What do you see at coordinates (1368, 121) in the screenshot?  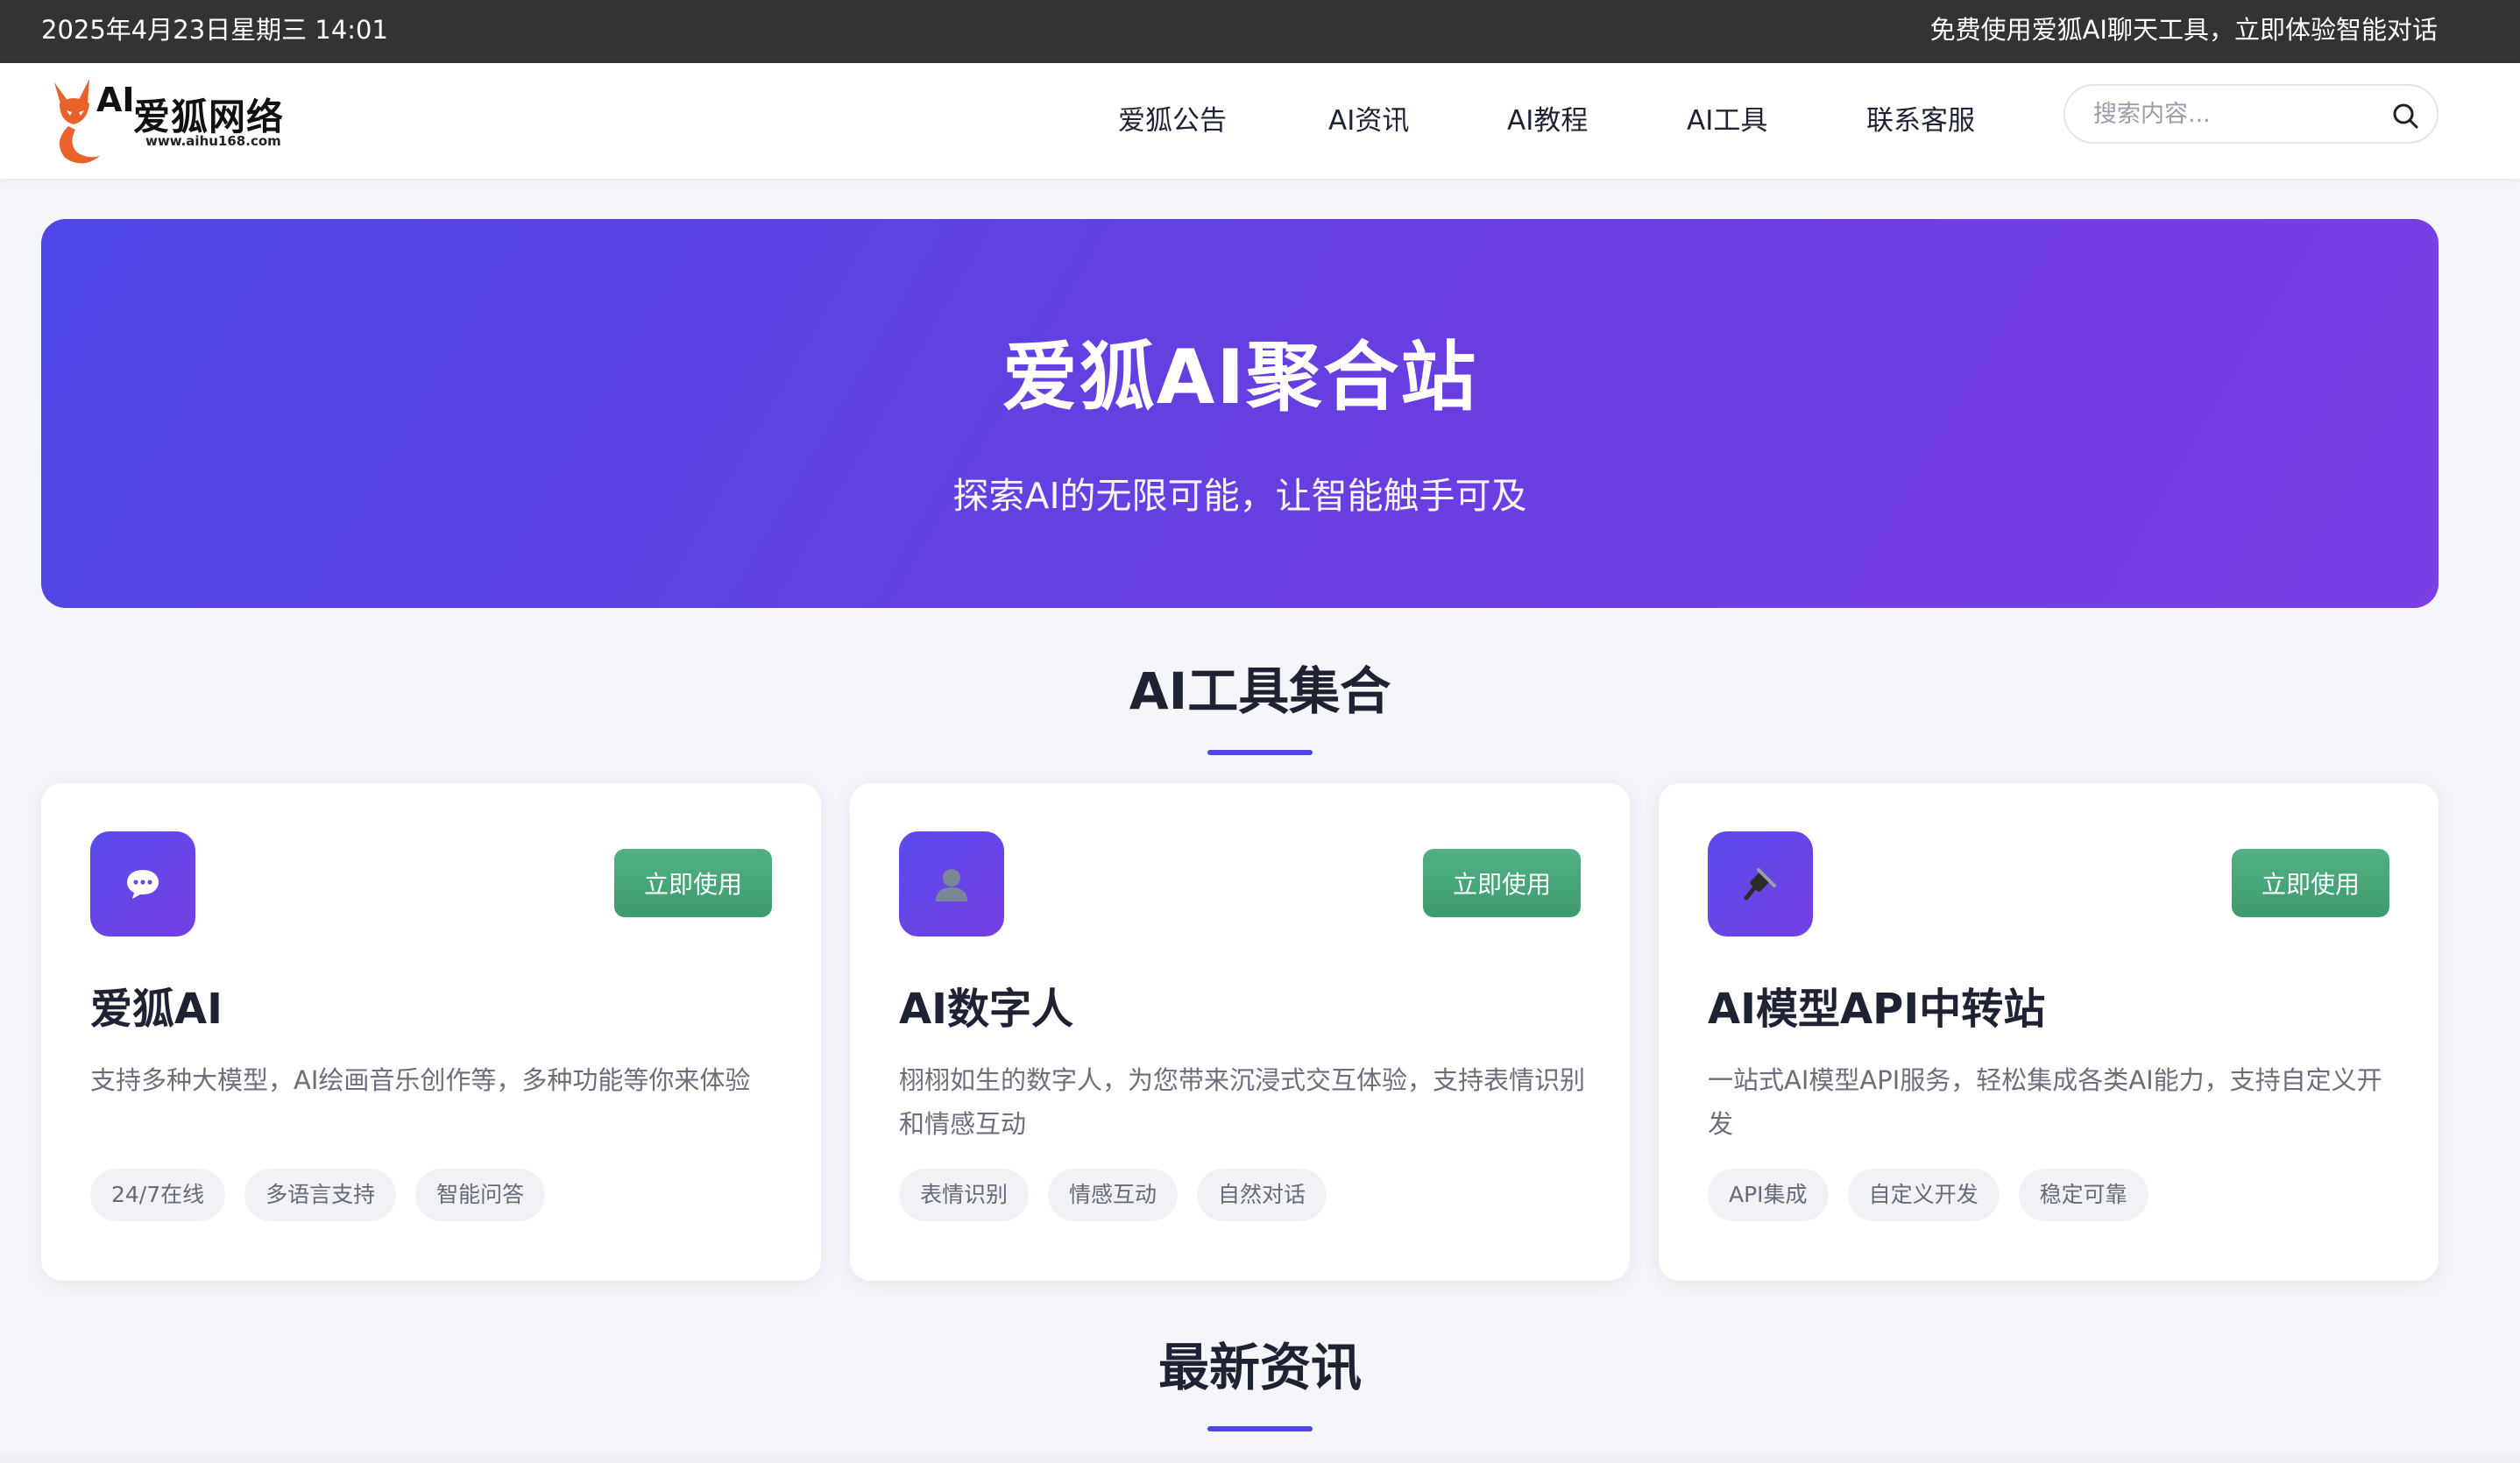 I see `nav-item-ai-news: AI资讯` at bounding box center [1368, 121].